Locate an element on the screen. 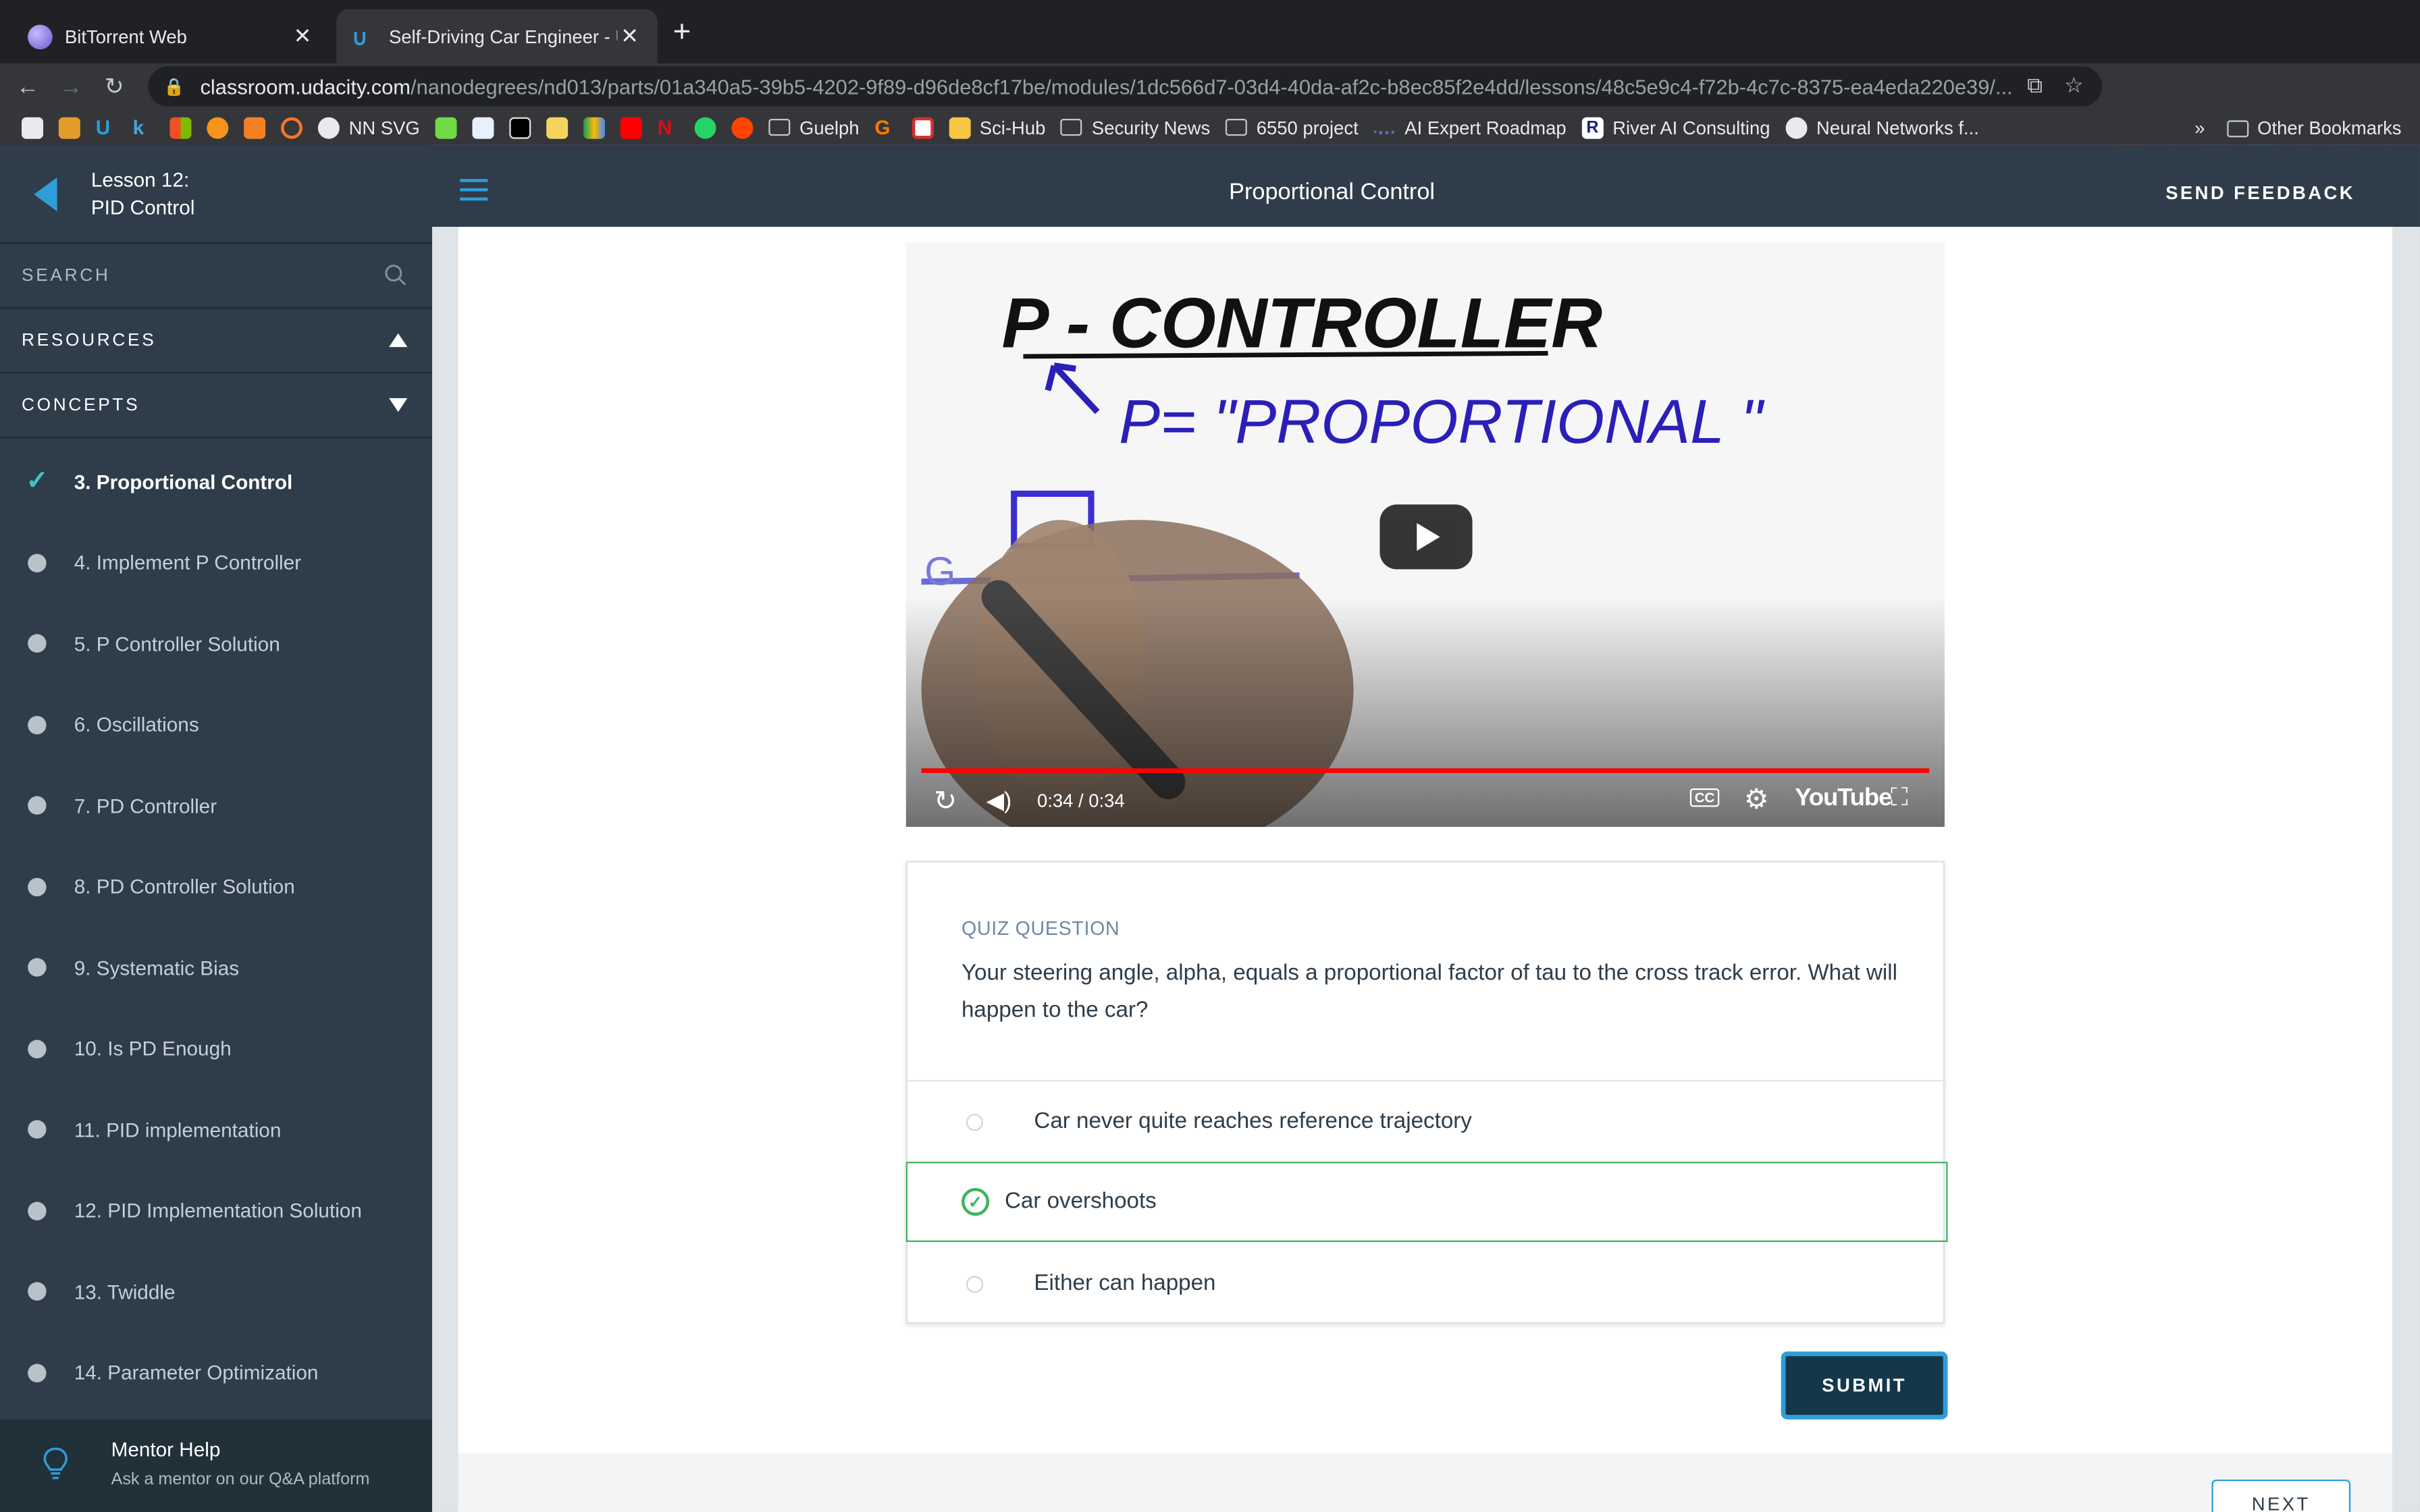 This screenshot has width=2420, height=1512. concept-item: ✓ 3. Proportional Control is located at coordinates (216, 481).